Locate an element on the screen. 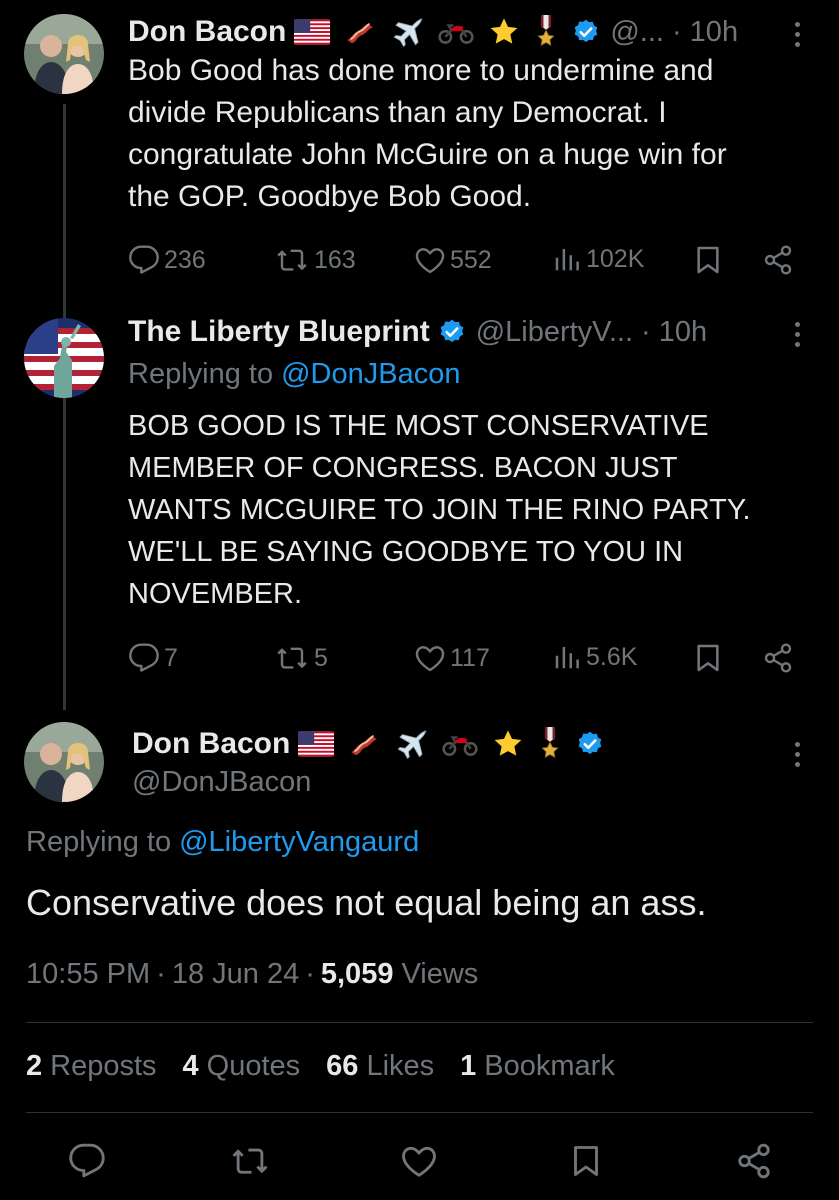  main-action-bar is located at coordinates (419, 1162).